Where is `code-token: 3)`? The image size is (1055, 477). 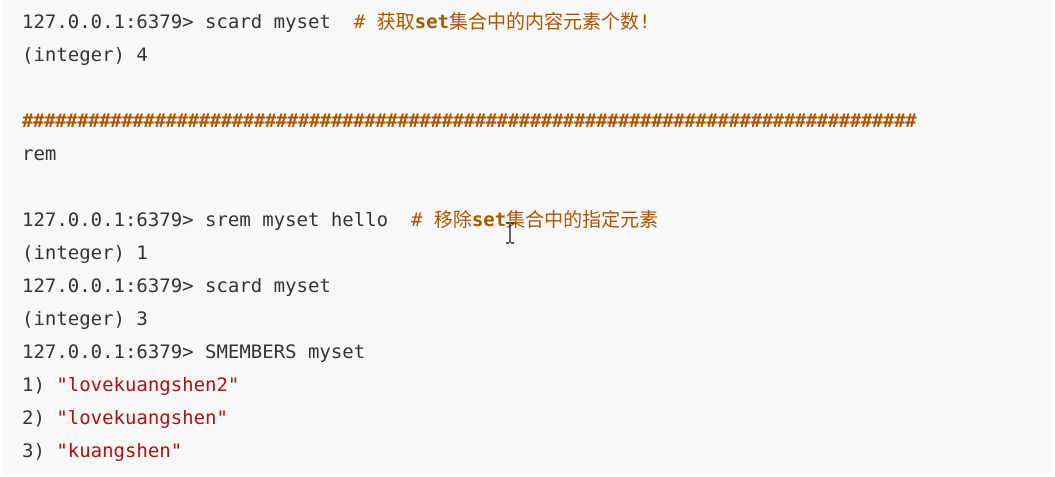
code-token: 3) is located at coordinates (39, 451).